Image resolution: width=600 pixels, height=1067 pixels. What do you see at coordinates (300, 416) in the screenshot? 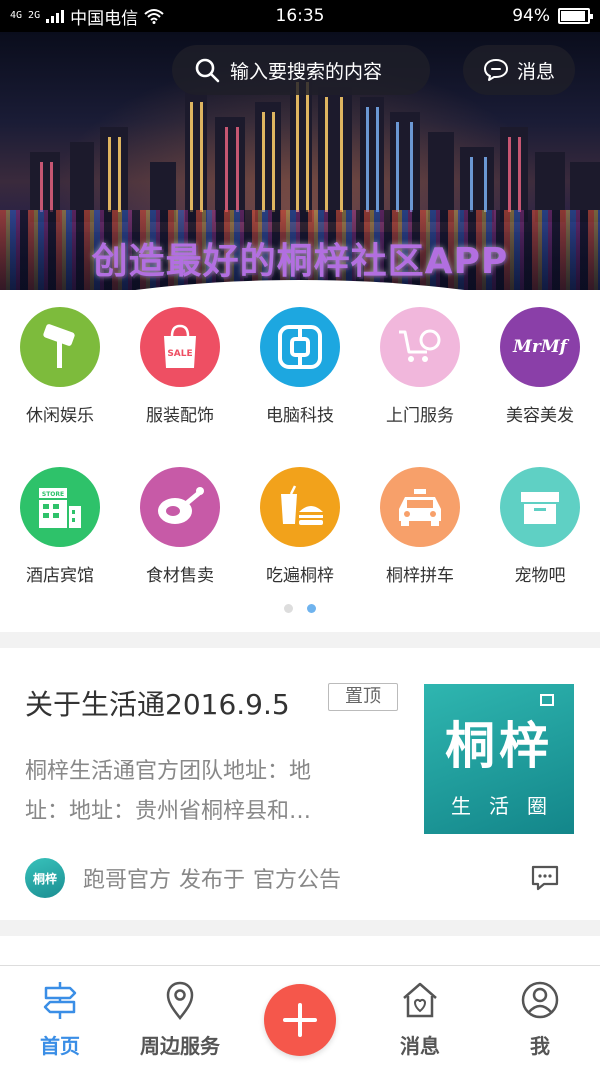
I see `category-label: 电脑科技` at bounding box center [300, 416].